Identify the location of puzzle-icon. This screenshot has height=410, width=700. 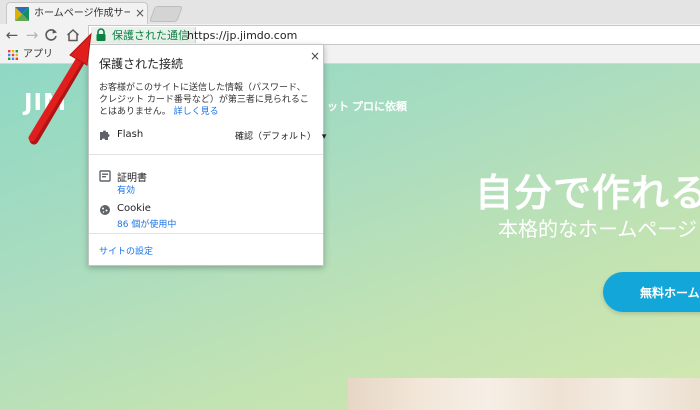
(105, 135).